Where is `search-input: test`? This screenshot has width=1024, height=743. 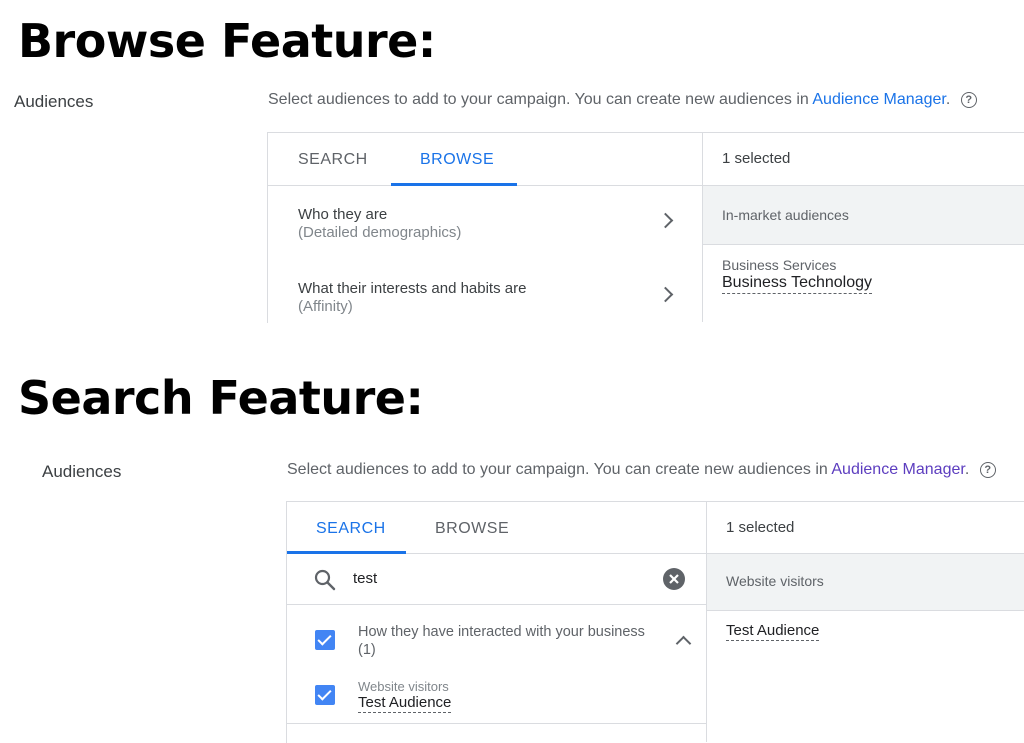
search-input: test is located at coordinates (365, 578).